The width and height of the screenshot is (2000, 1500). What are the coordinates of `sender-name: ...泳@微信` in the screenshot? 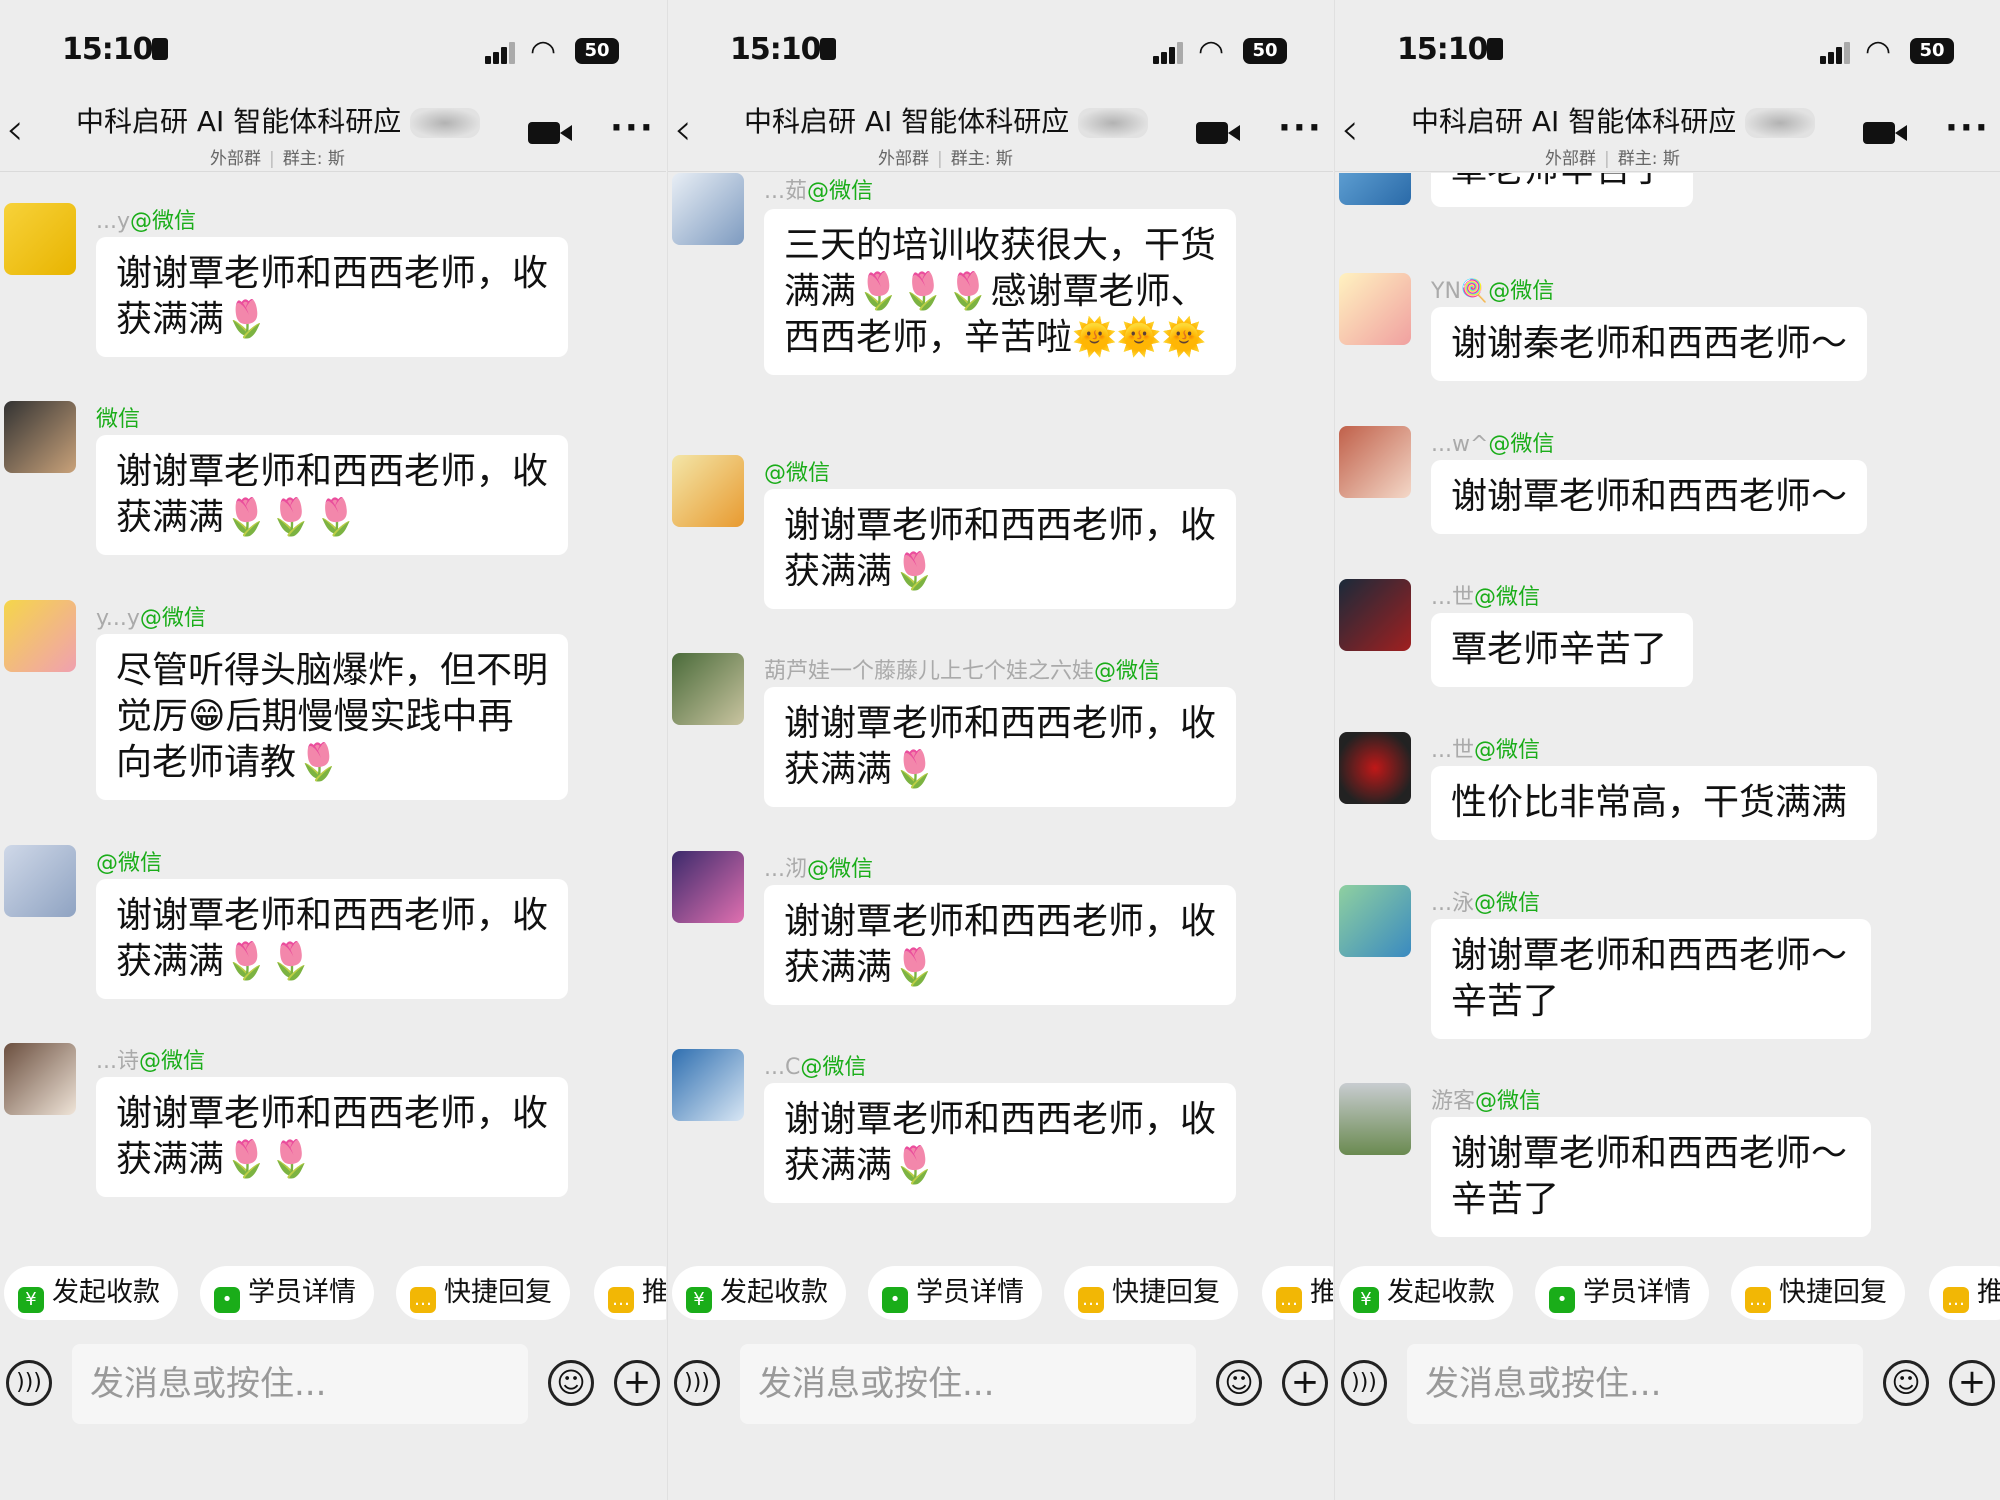 It's located at (1485, 903).